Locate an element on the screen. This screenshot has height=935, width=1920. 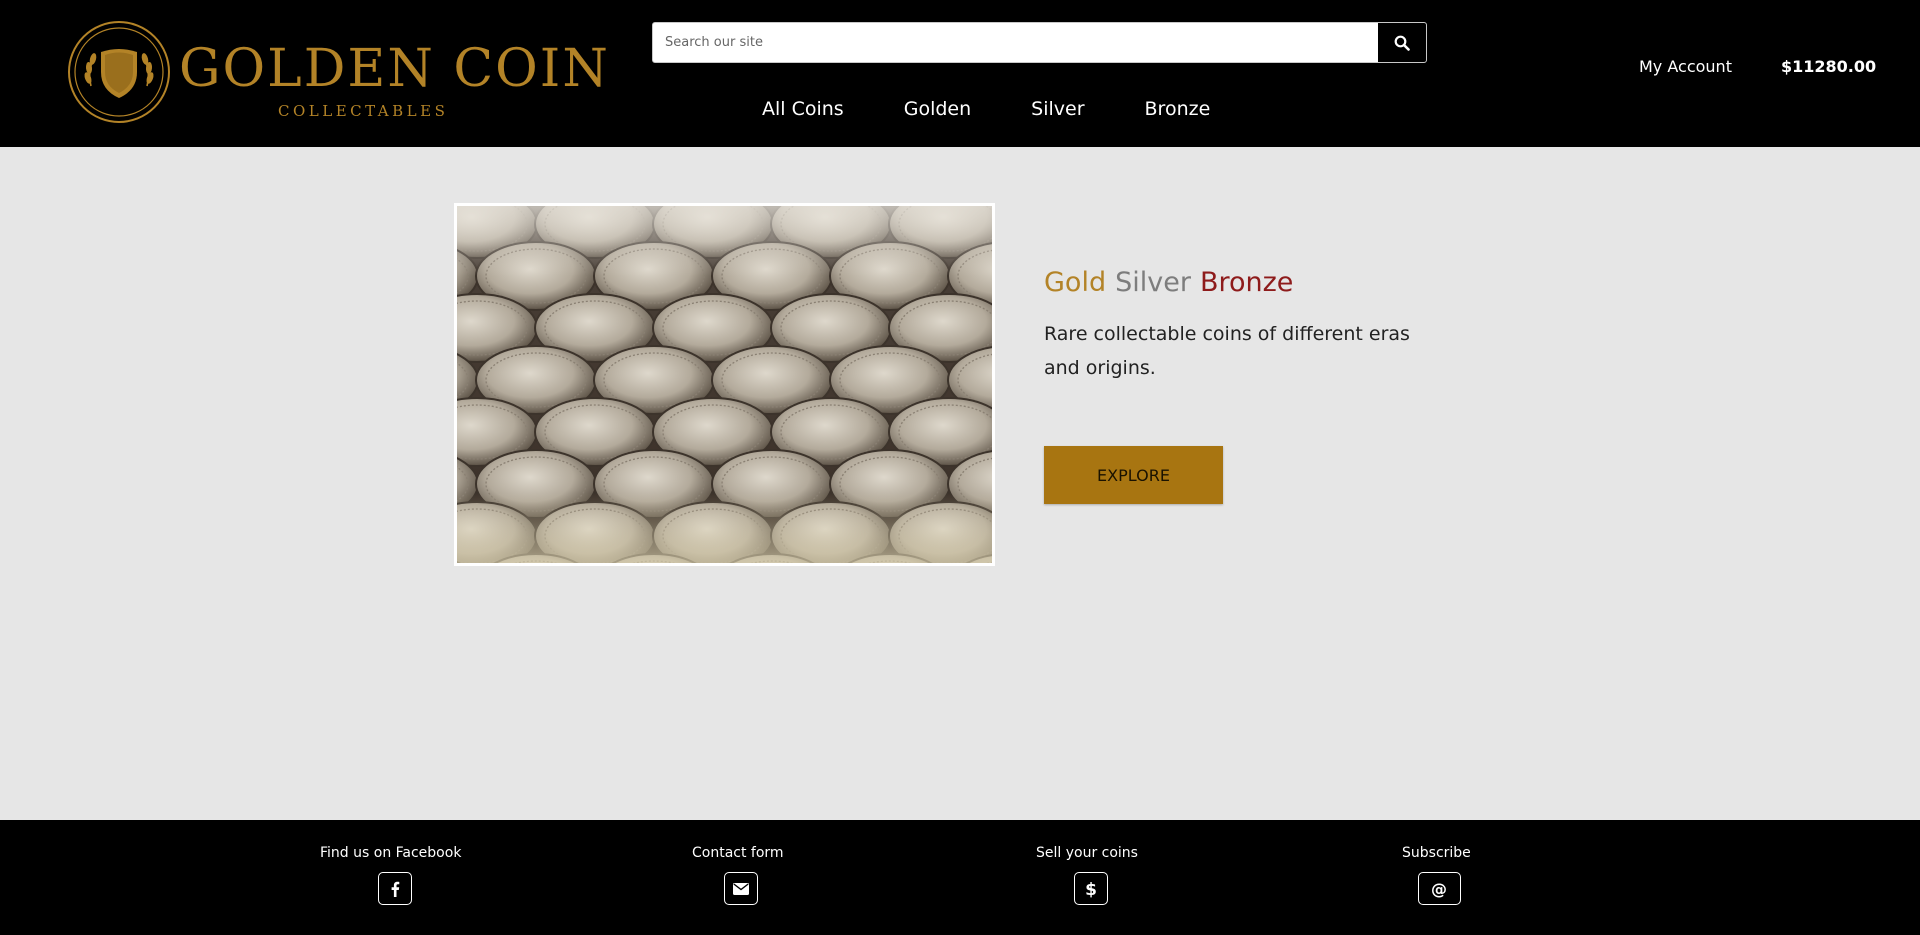
at-sign-icon: @ is located at coordinates (1439, 889).